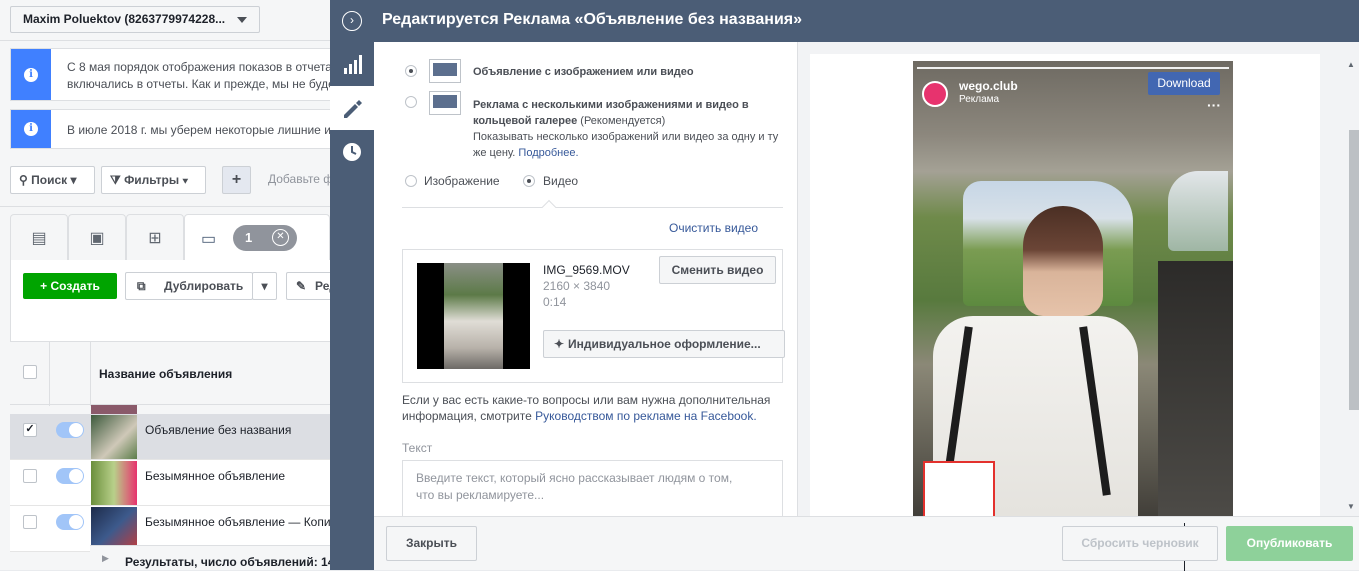  What do you see at coordinates (713, 228) in the screenshot?
I see `clear-video-link: Очистить видео` at bounding box center [713, 228].